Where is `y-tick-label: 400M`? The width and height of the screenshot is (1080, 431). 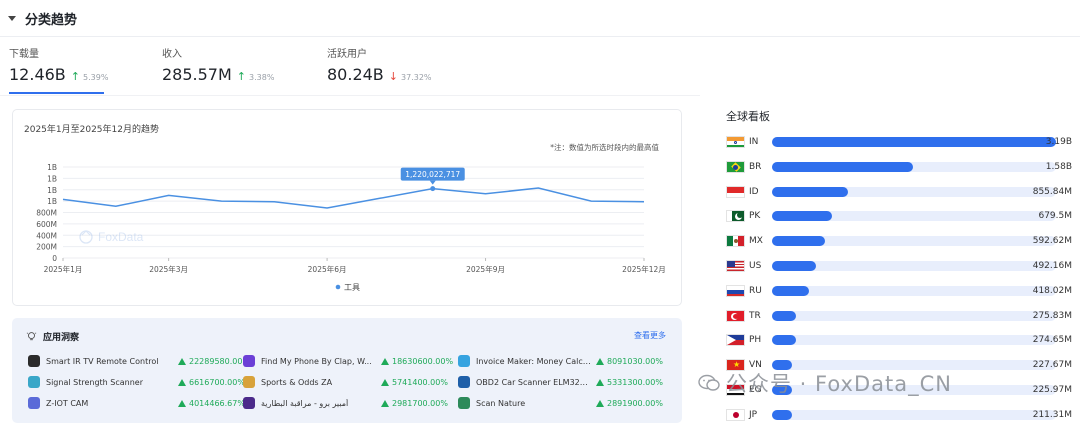 y-tick-label: 400M is located at coordinates (46, 235).